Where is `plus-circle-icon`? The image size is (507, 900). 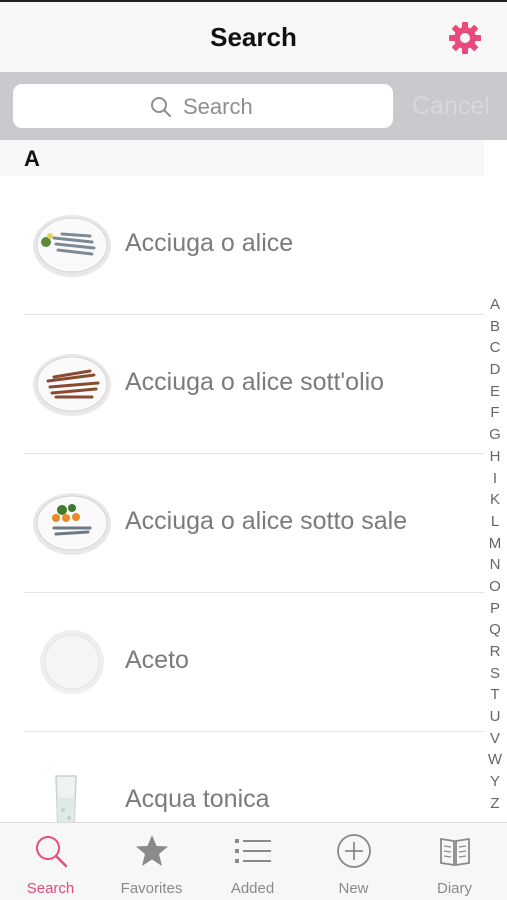 plus-circle-icon is located at coordinates (354, 851).